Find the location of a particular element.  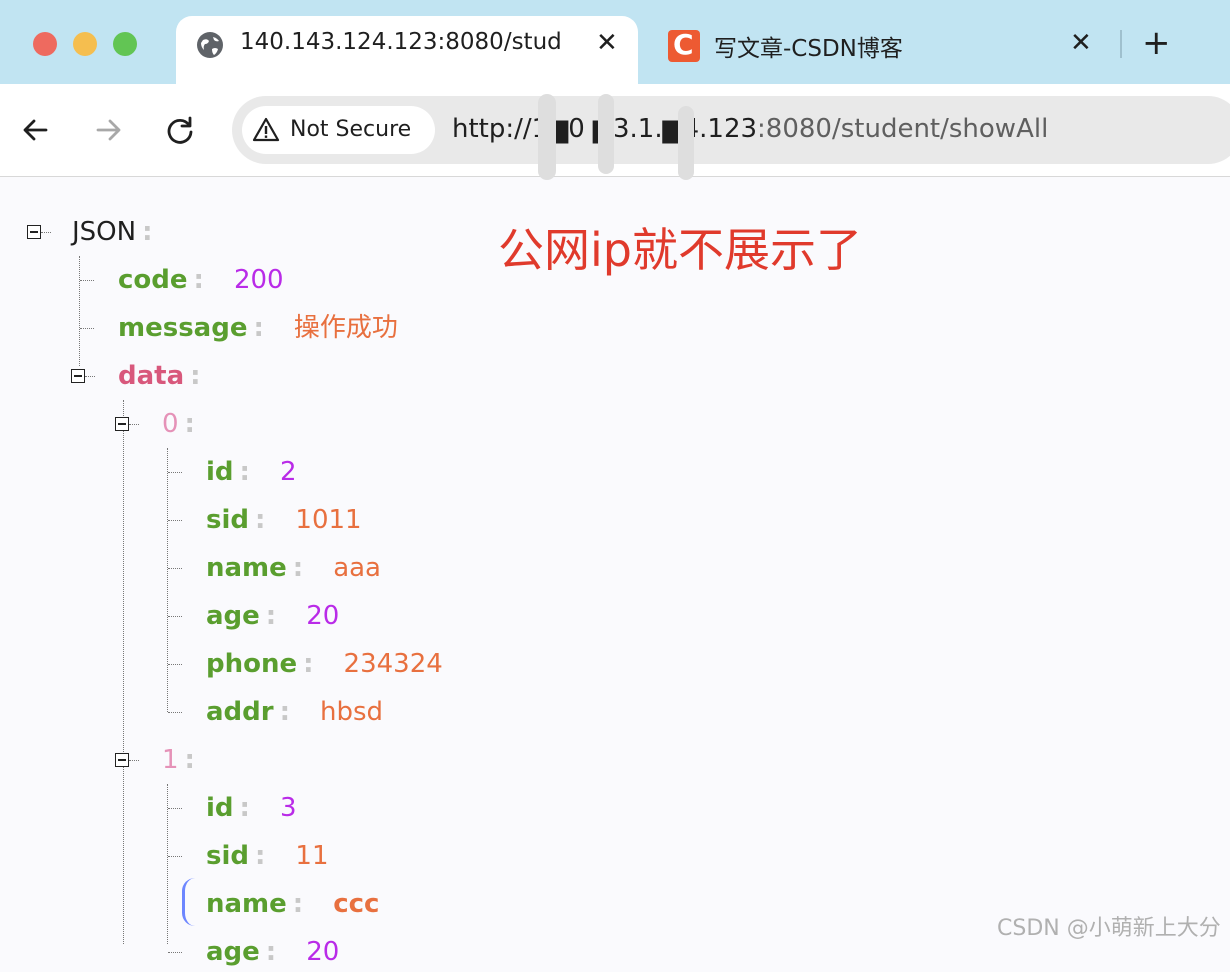

json-value: 2 is located at coordinates (288, 472).